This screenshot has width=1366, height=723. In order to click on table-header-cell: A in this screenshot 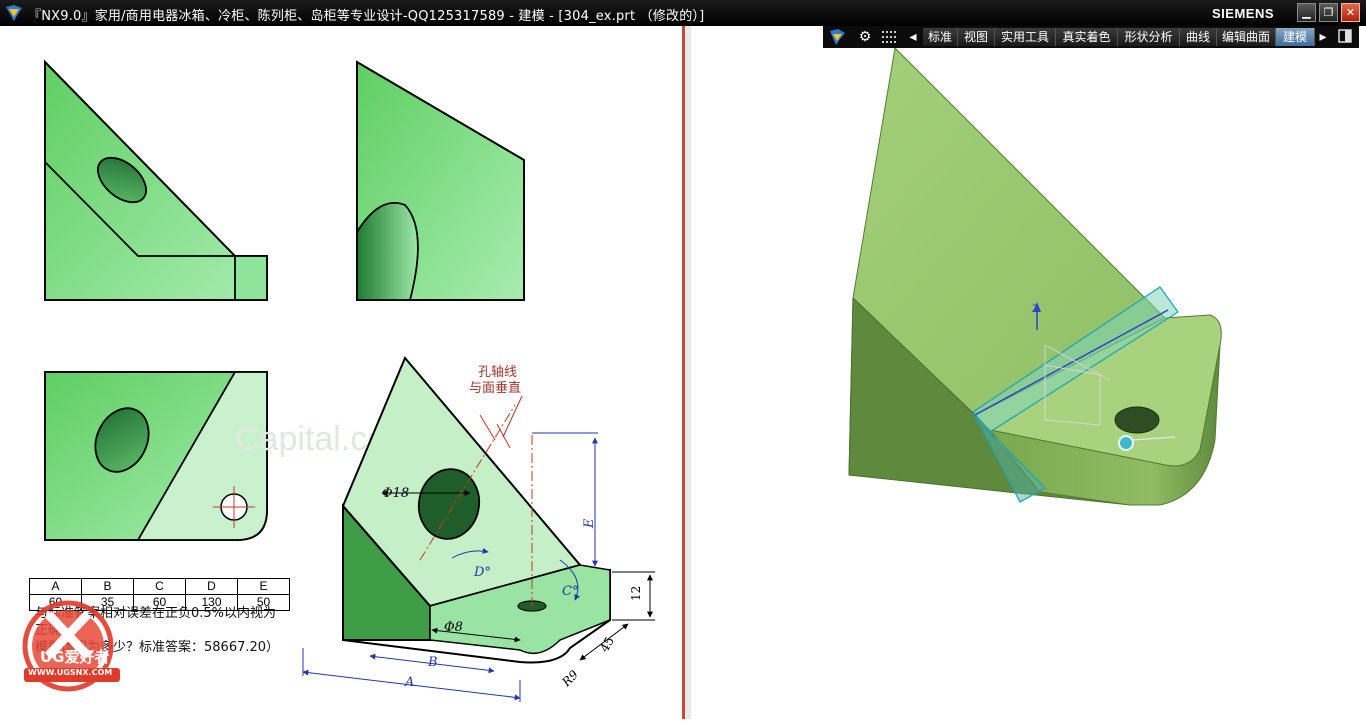, I will do `click(55, 586)`.